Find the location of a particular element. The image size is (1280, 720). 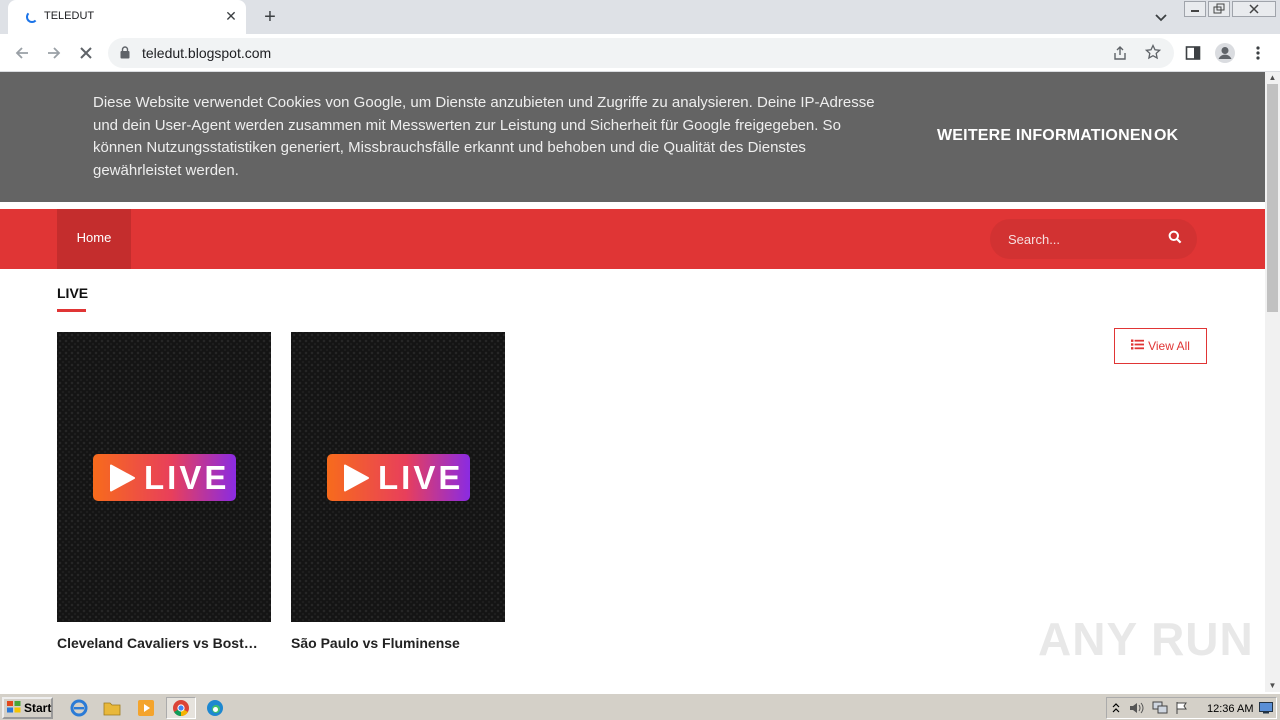

edge-icon is located at coordinates (215, 708).